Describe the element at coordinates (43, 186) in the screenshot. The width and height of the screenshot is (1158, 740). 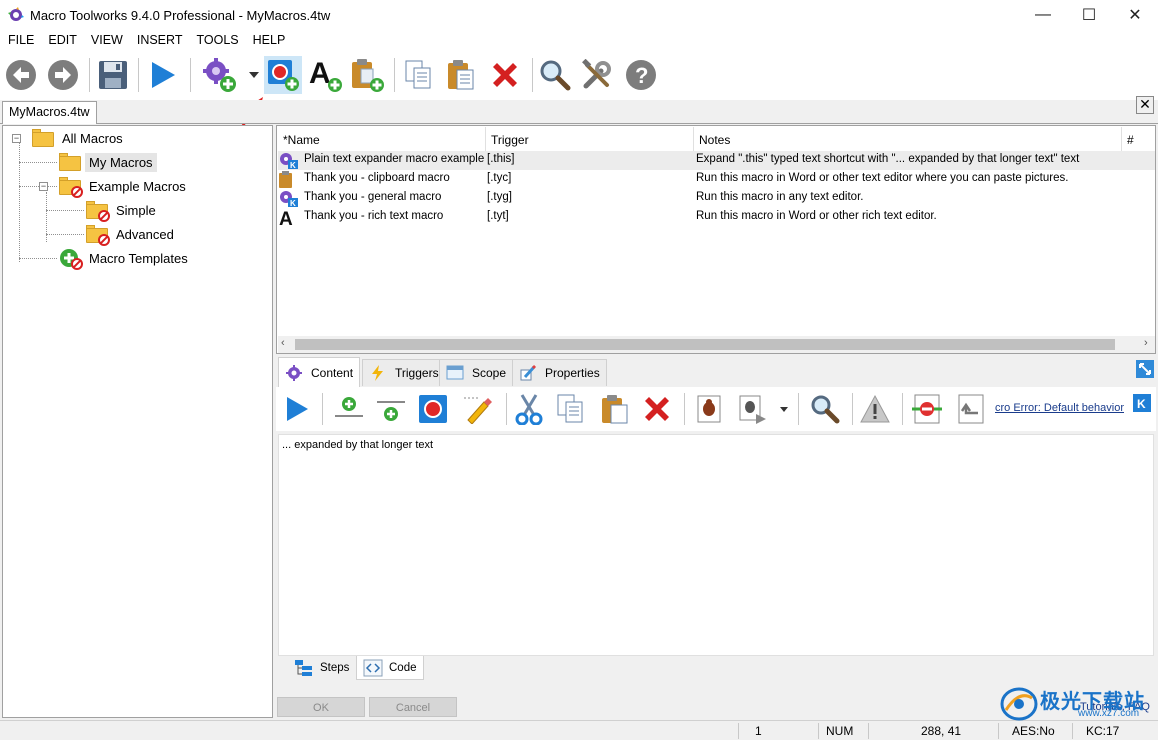
I see `collapse-example-macros-icon: −` at that location.